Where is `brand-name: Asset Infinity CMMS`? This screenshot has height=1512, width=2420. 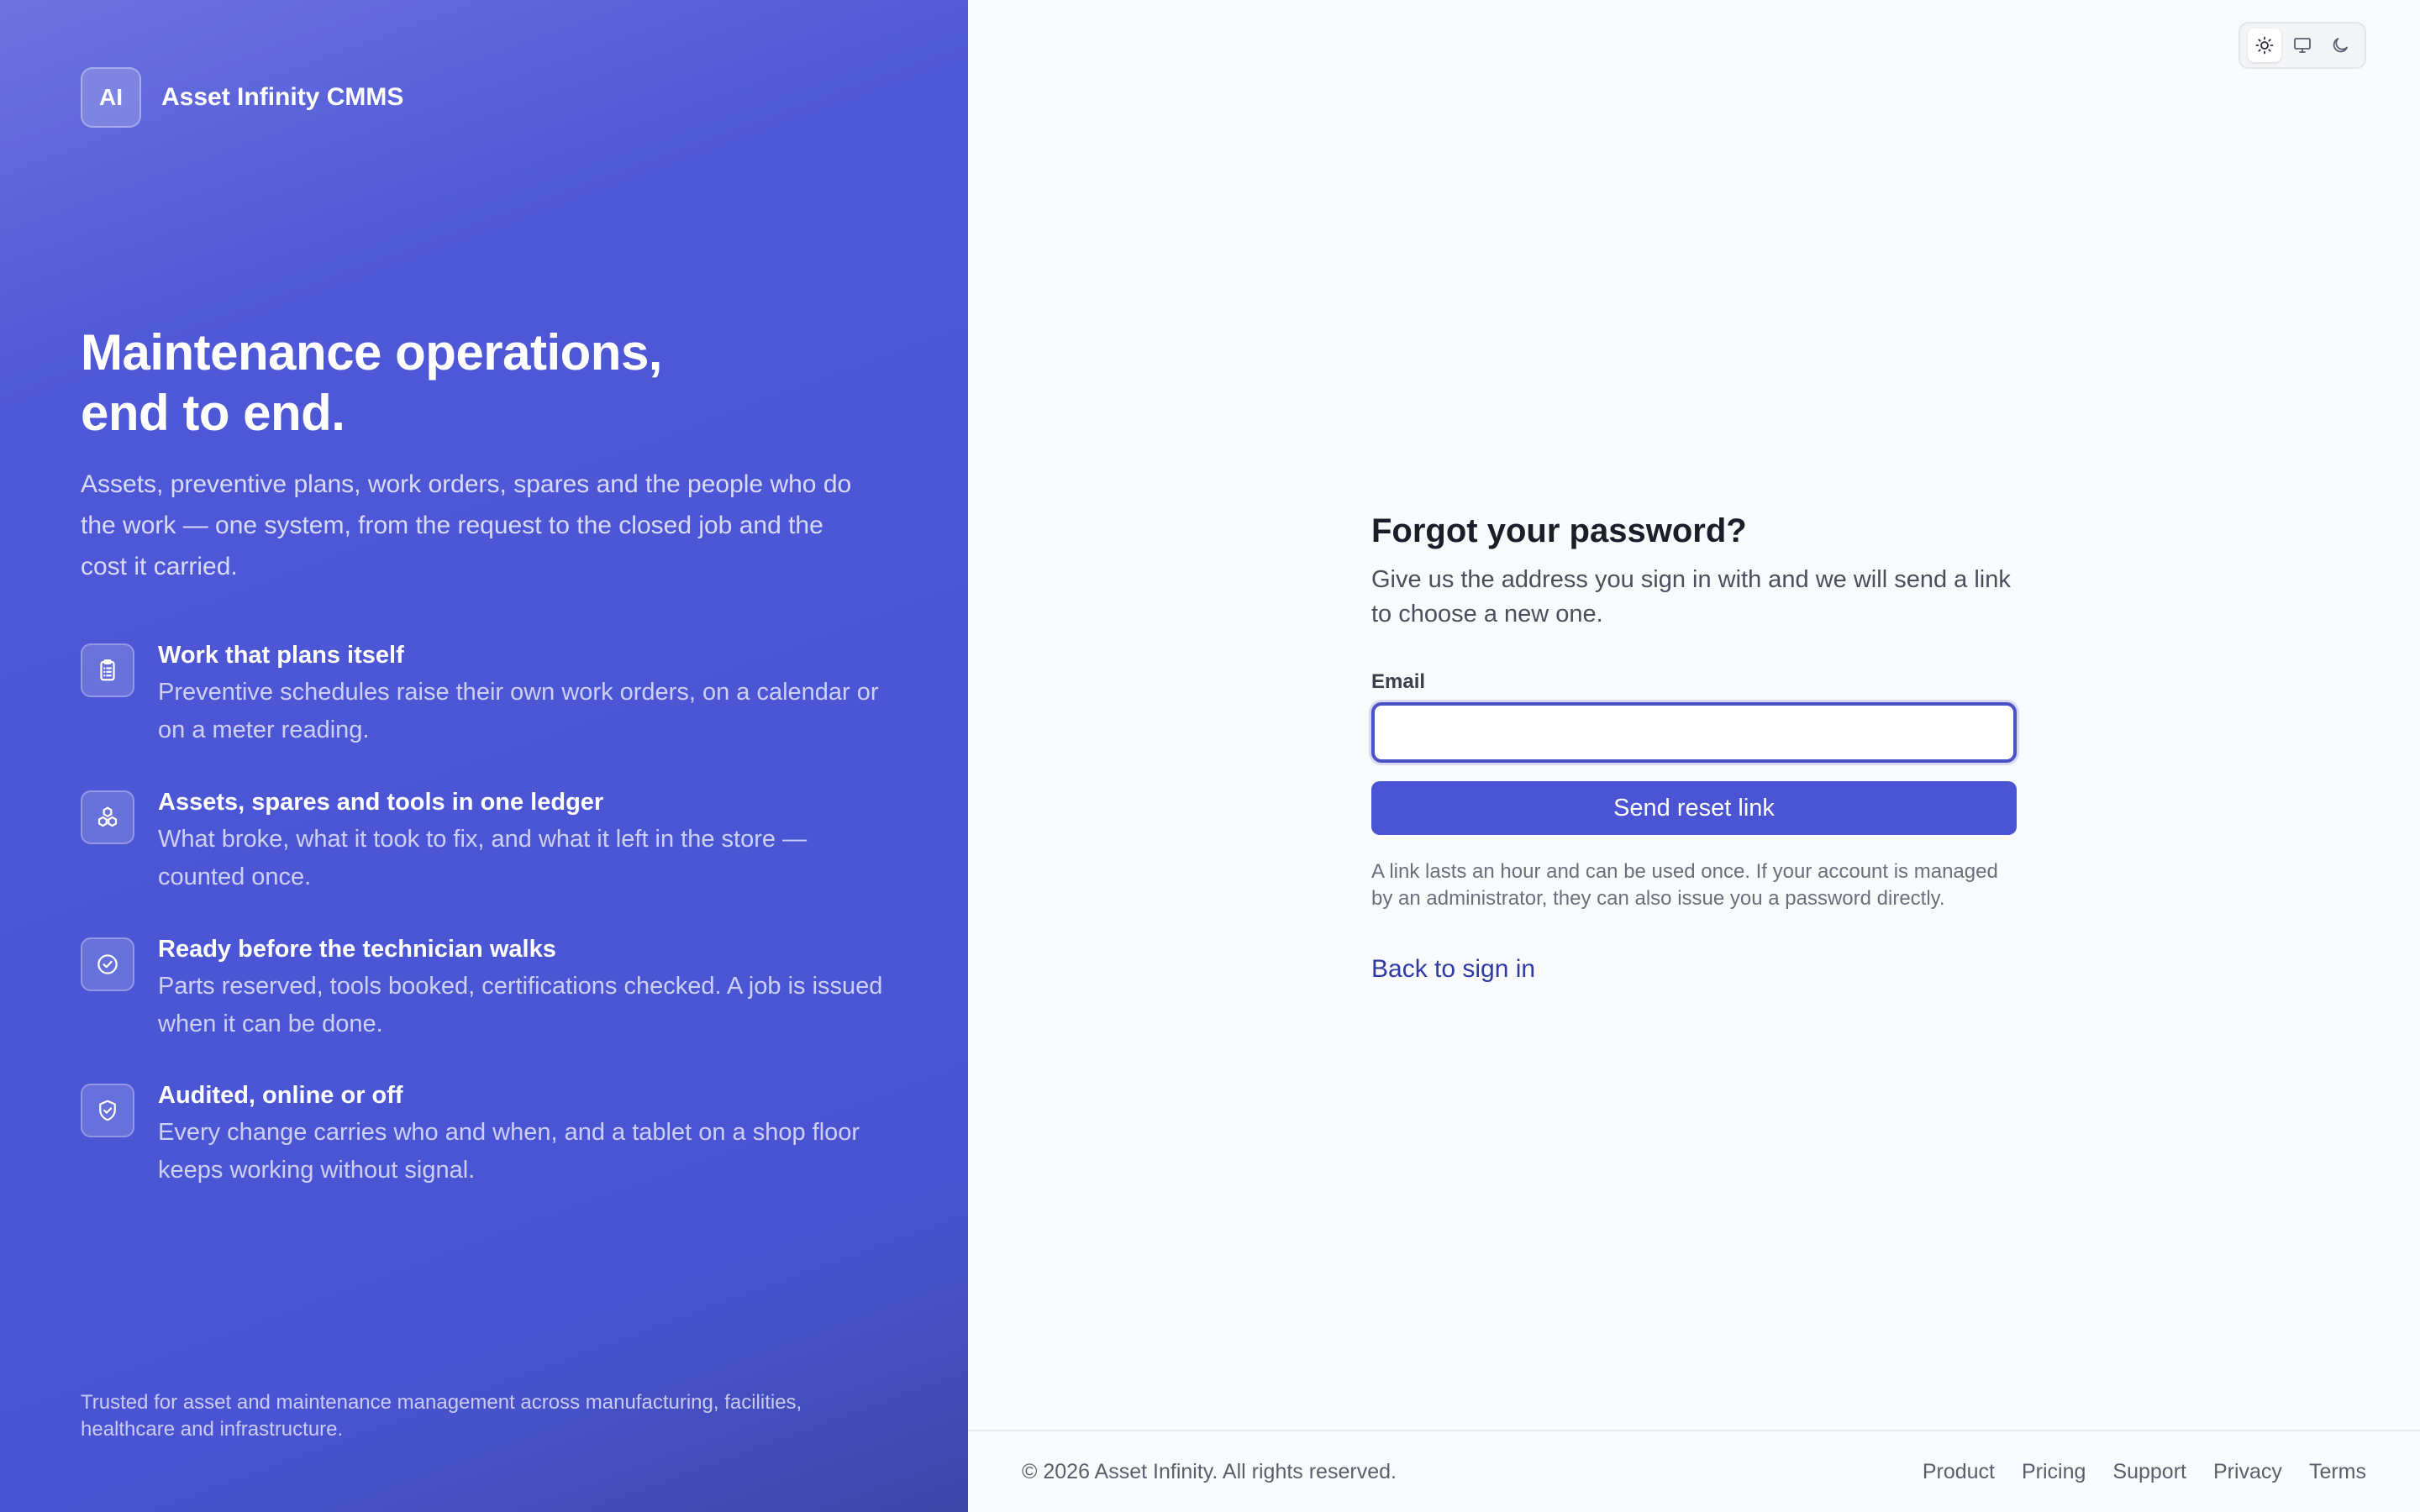 brand-name: Asset Infinity CMMS is located at coordinates (283, 97).